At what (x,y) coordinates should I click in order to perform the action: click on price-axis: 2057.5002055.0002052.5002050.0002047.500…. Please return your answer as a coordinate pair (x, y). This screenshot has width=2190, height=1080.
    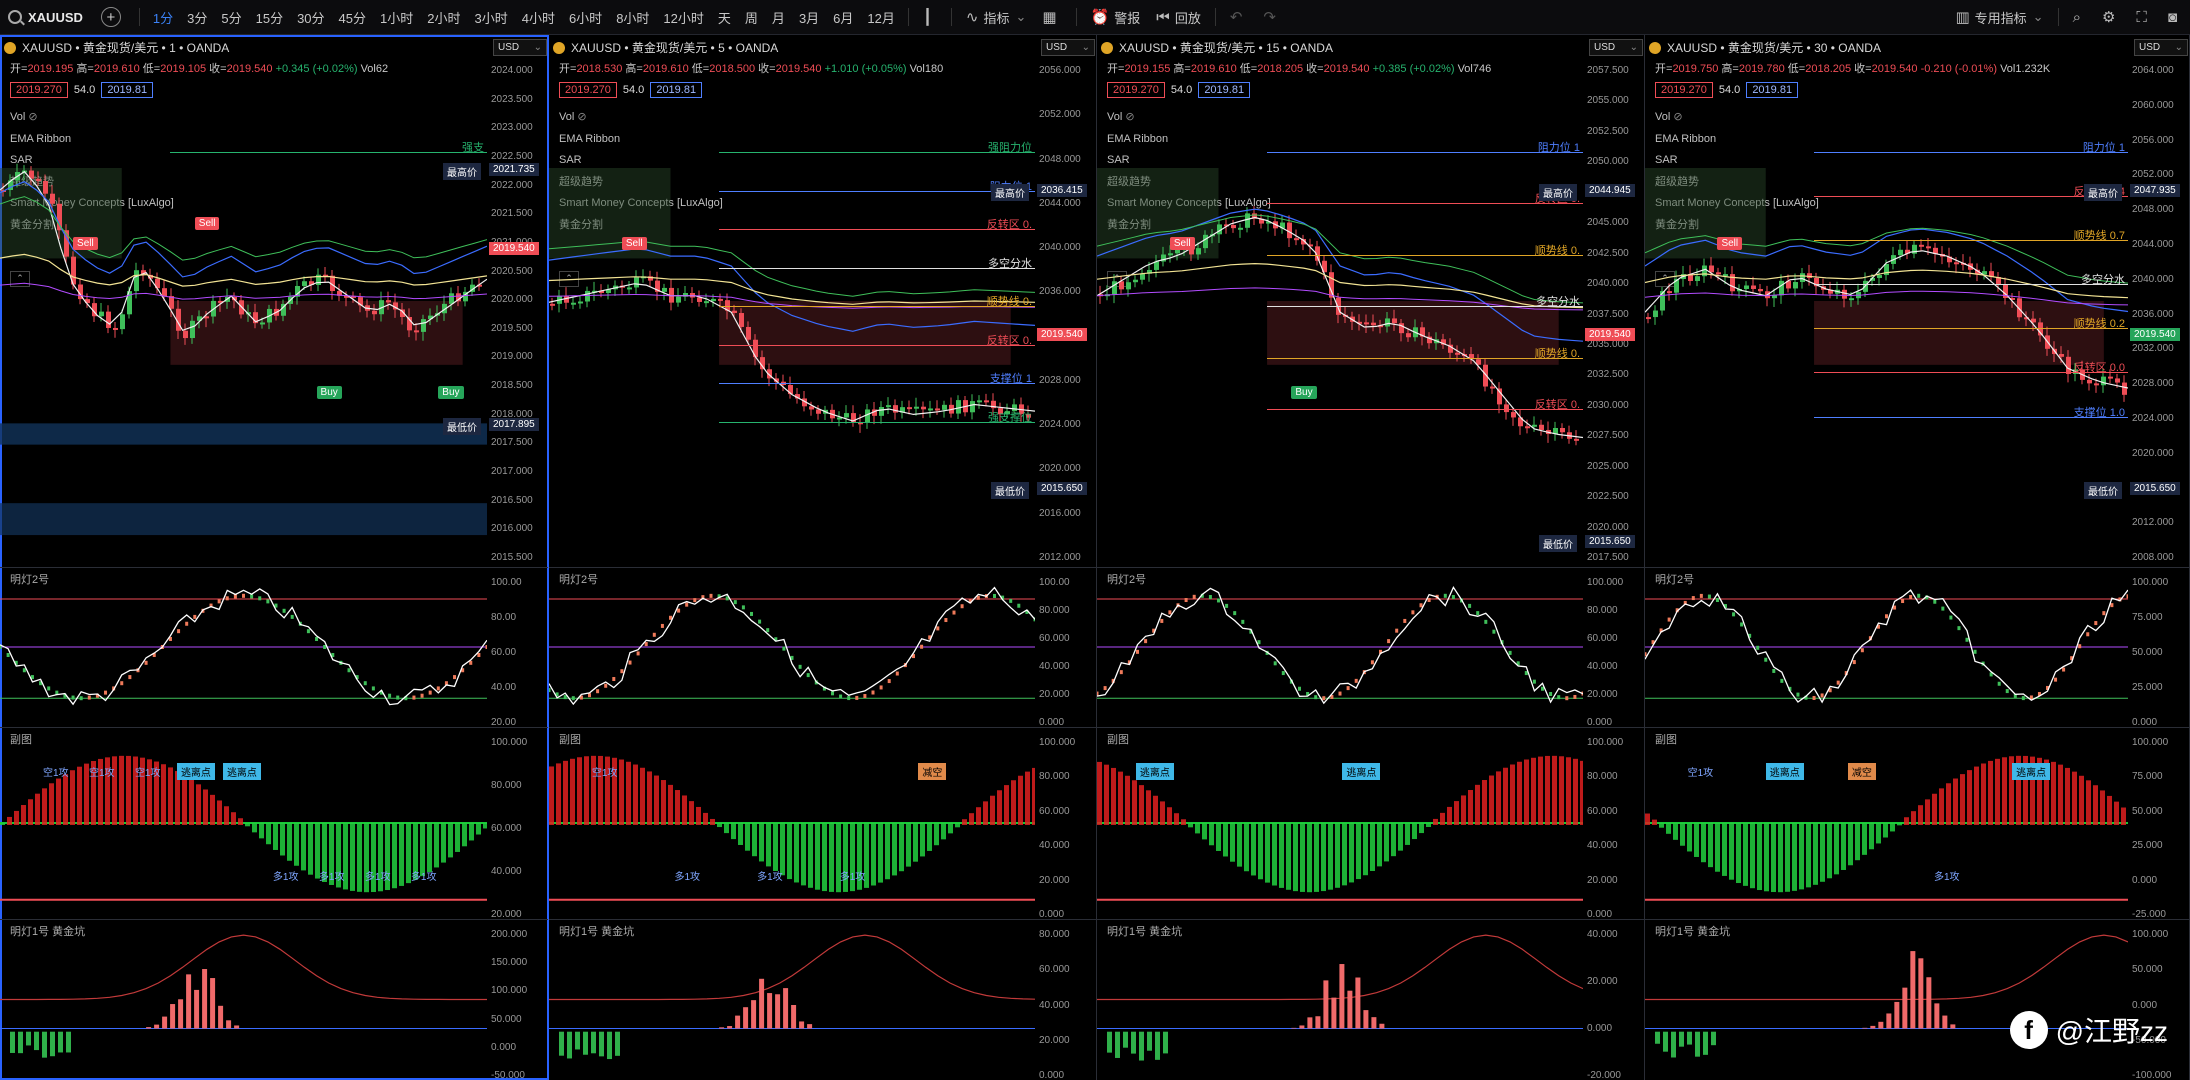
    Looking at the image, I should click on (1613, 316).